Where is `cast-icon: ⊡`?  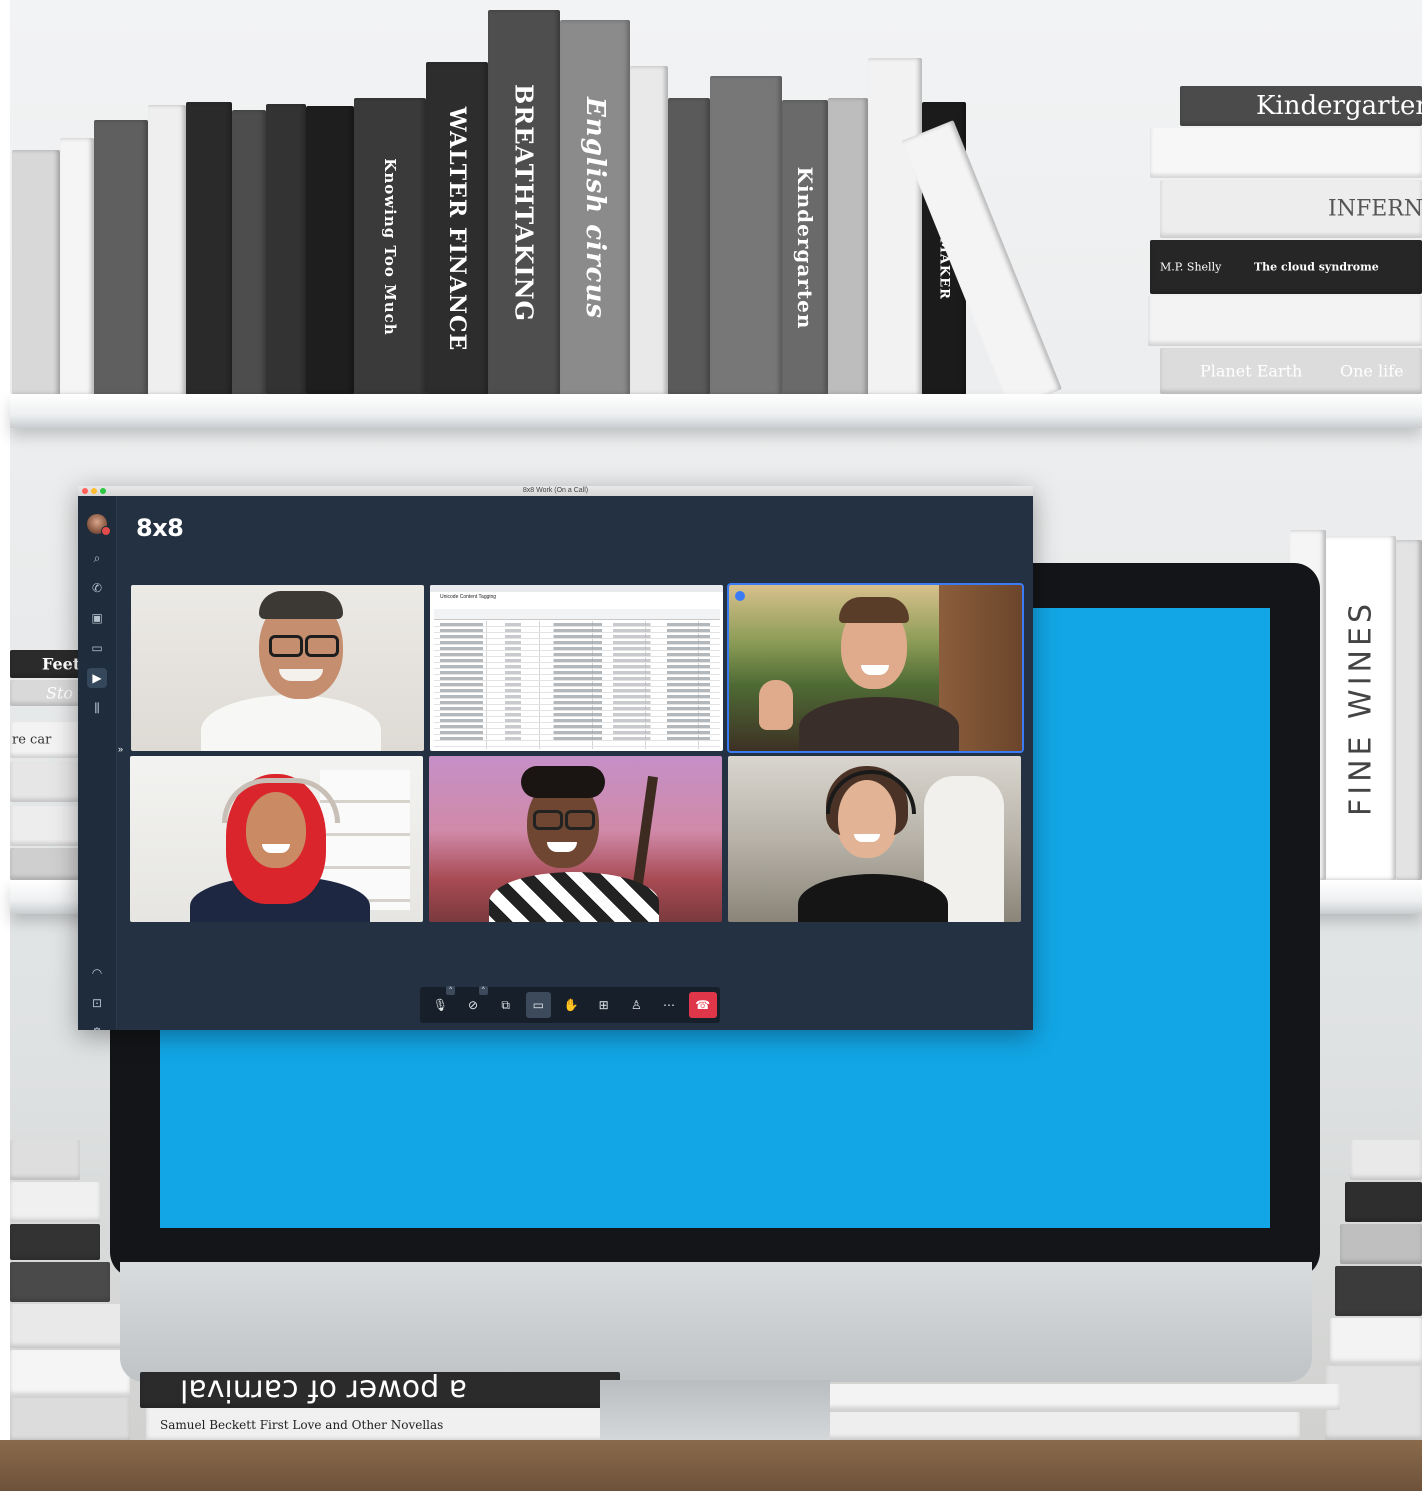 cast-icon: ⊡ is located at coordinates (97, 1003).